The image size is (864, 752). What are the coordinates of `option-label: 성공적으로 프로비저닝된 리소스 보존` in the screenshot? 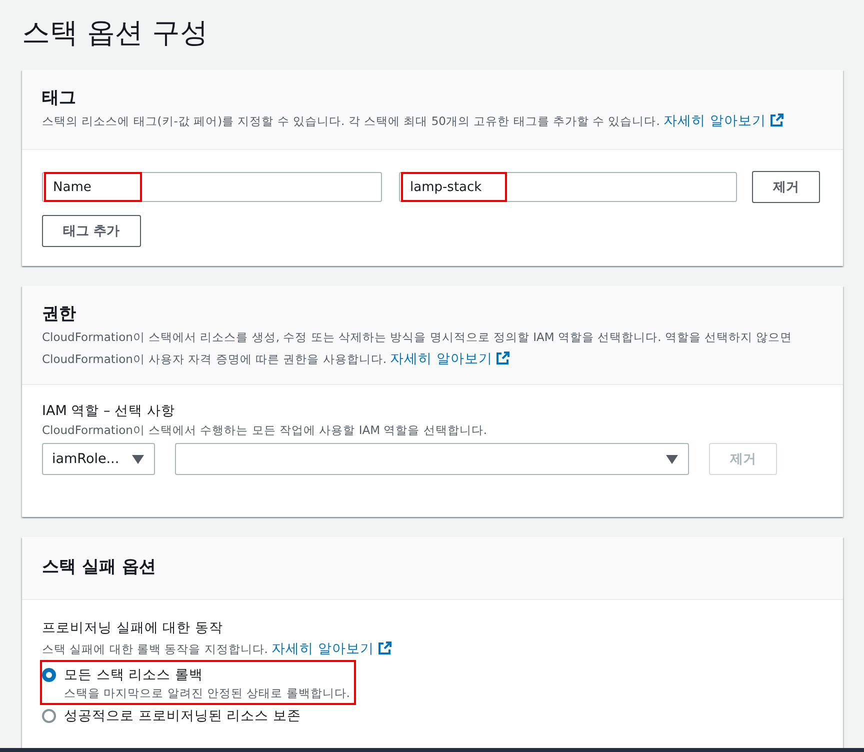 It's located at (182, 716).